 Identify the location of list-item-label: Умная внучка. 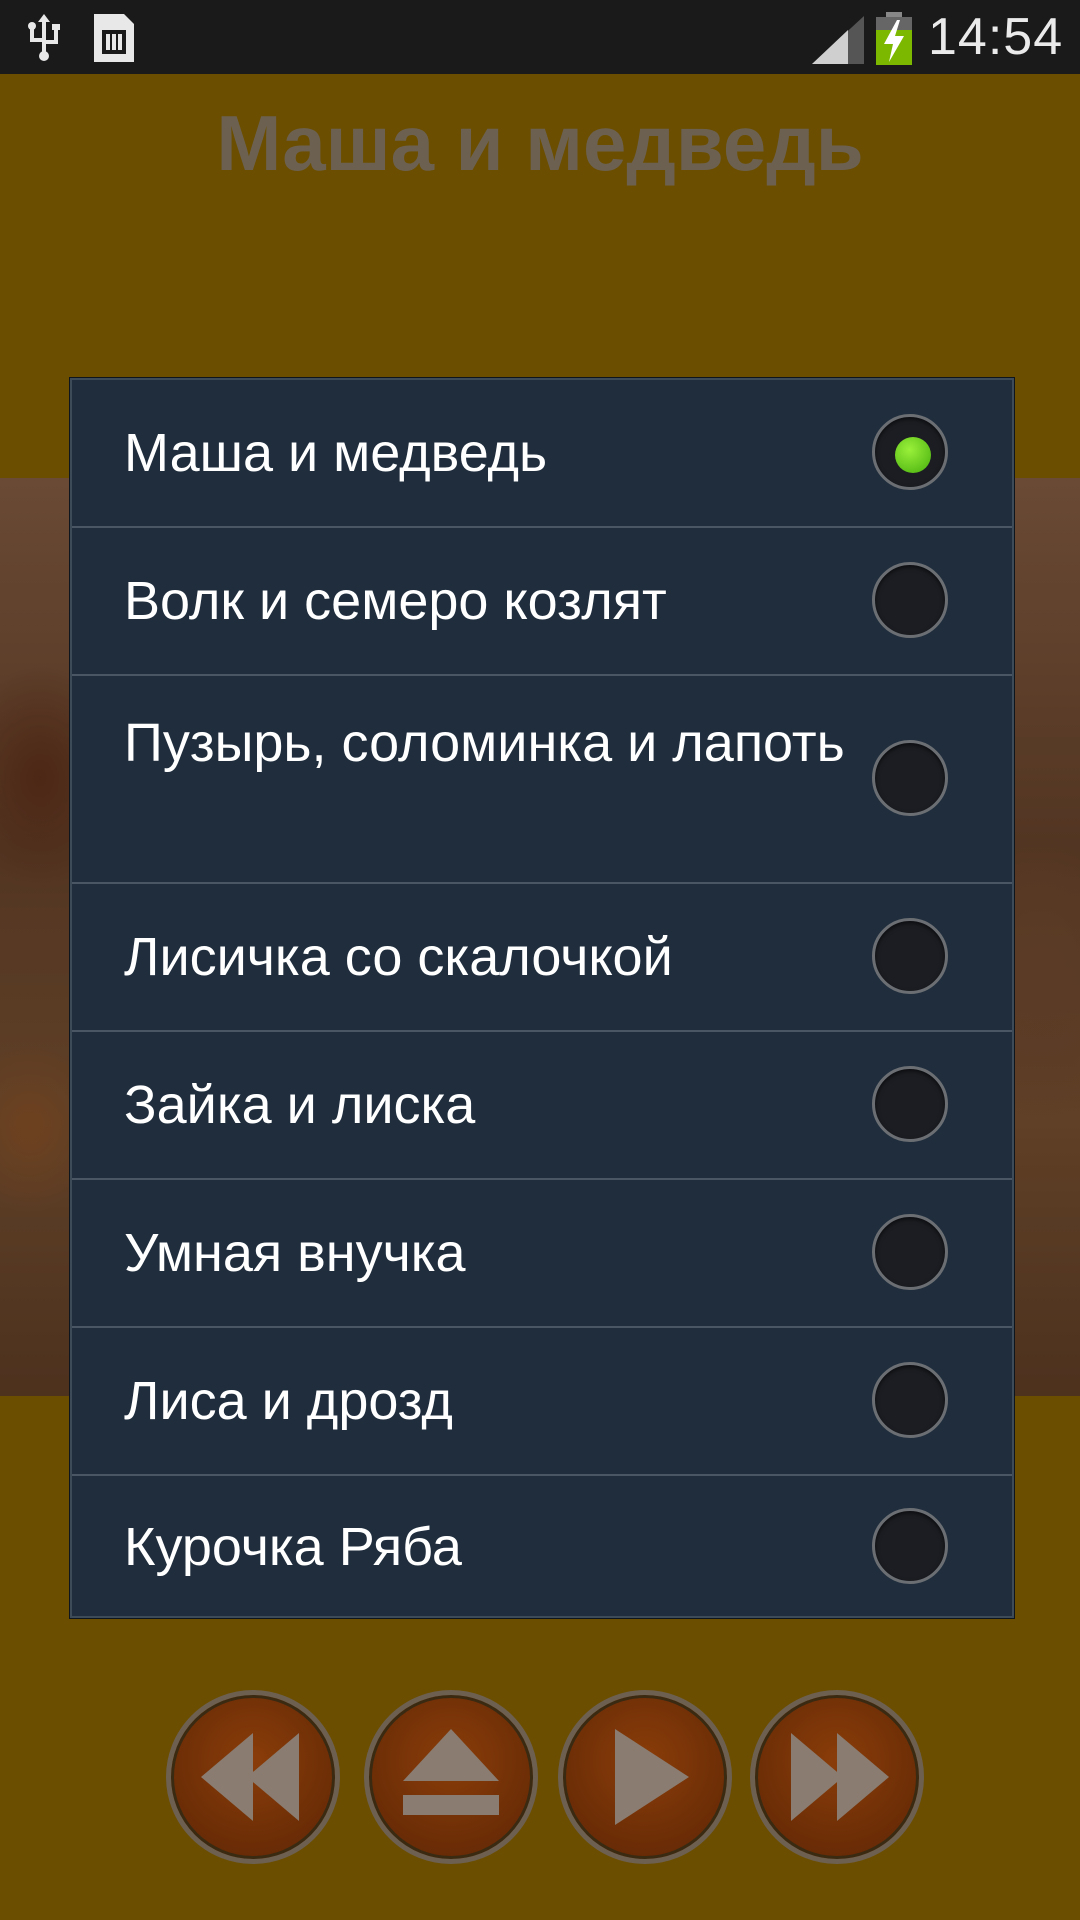
(295, 1253).